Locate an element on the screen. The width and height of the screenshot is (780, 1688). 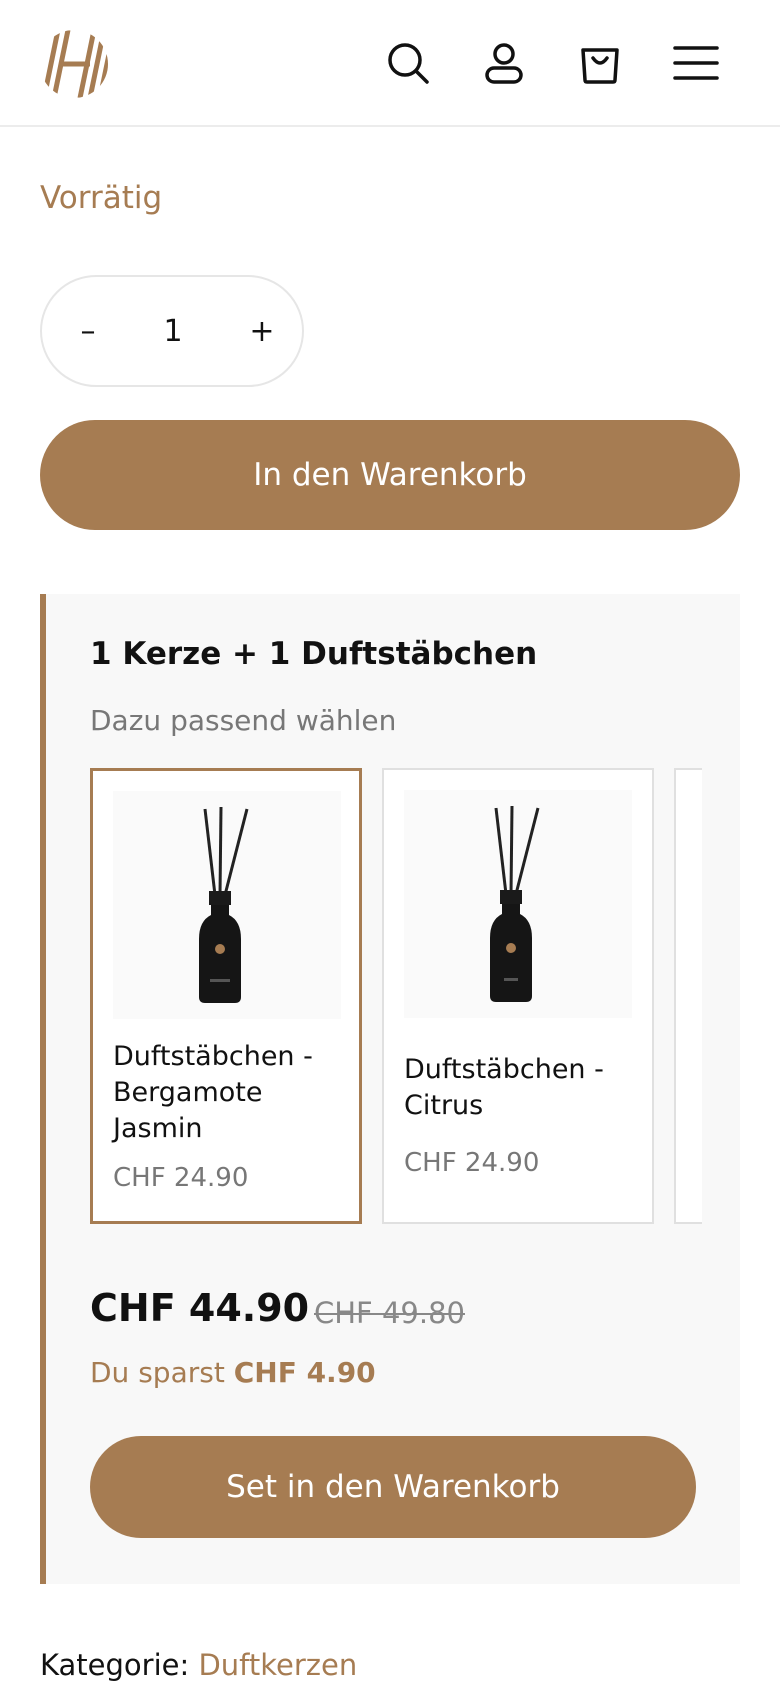
add-set-to-cart-button: Set in den Warenkorb is located at coordinates (393, 1487).